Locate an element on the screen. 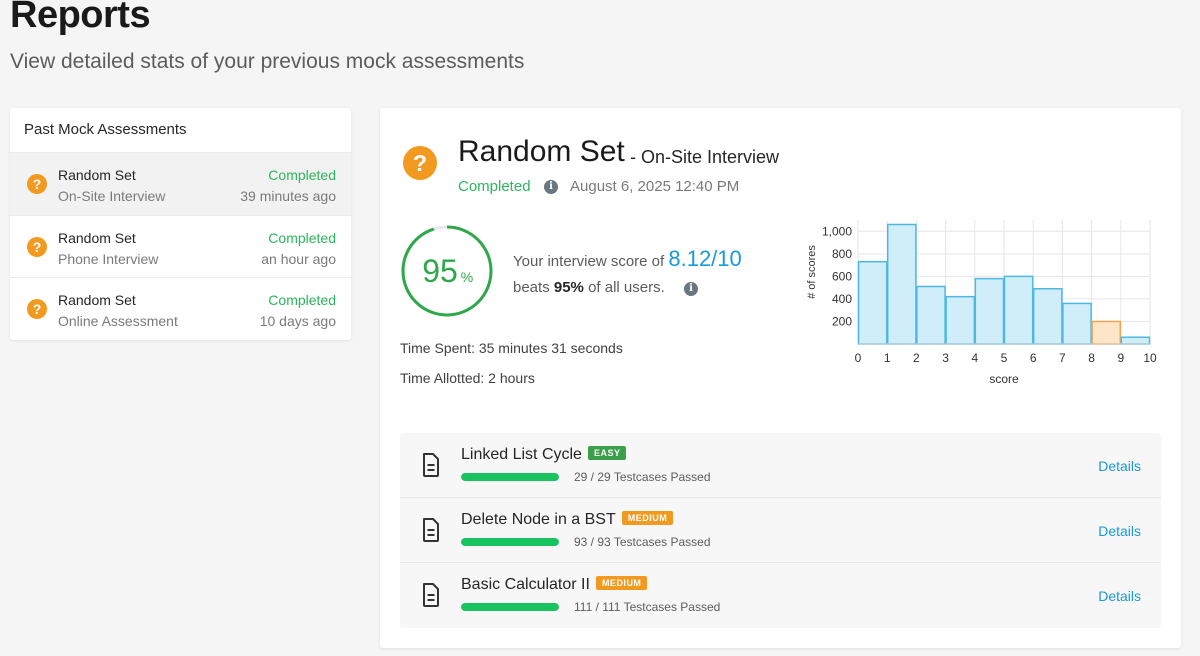 This screenshot has height=656, width=1200. question-name: Delete Node in a BST is located at coordinates (538, 519).